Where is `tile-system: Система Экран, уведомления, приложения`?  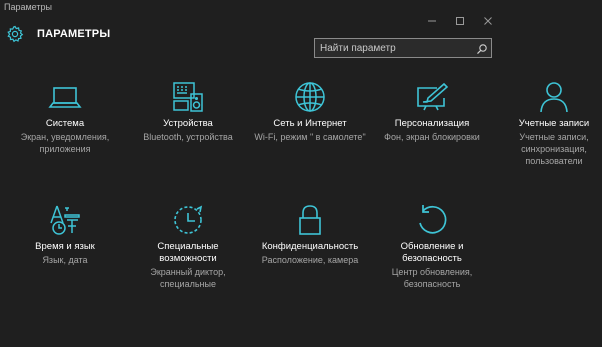
tile-system: Система Экран, уведомления, приложения is located at coordinates (65, 117).